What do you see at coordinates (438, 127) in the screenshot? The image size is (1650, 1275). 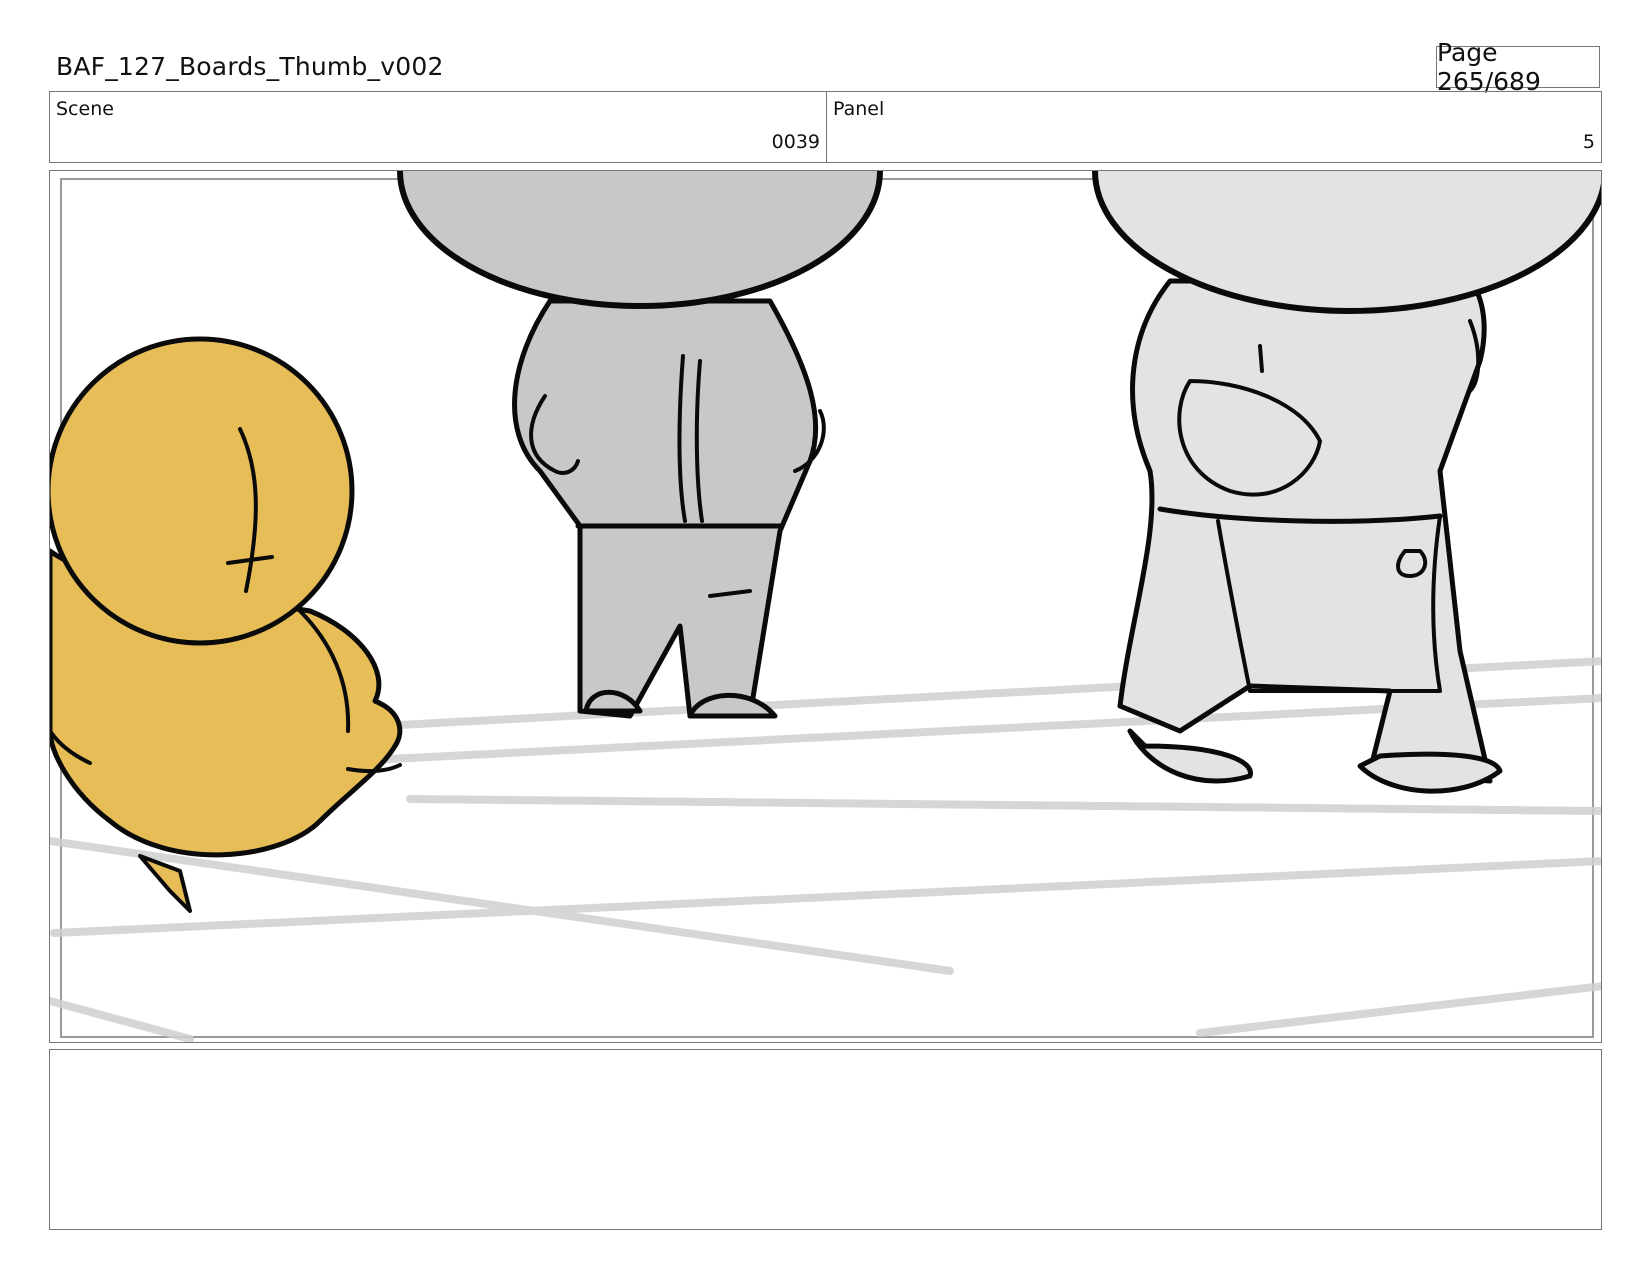 I see `scene-cell: Scene 0039` at bounding box center [438, 127].